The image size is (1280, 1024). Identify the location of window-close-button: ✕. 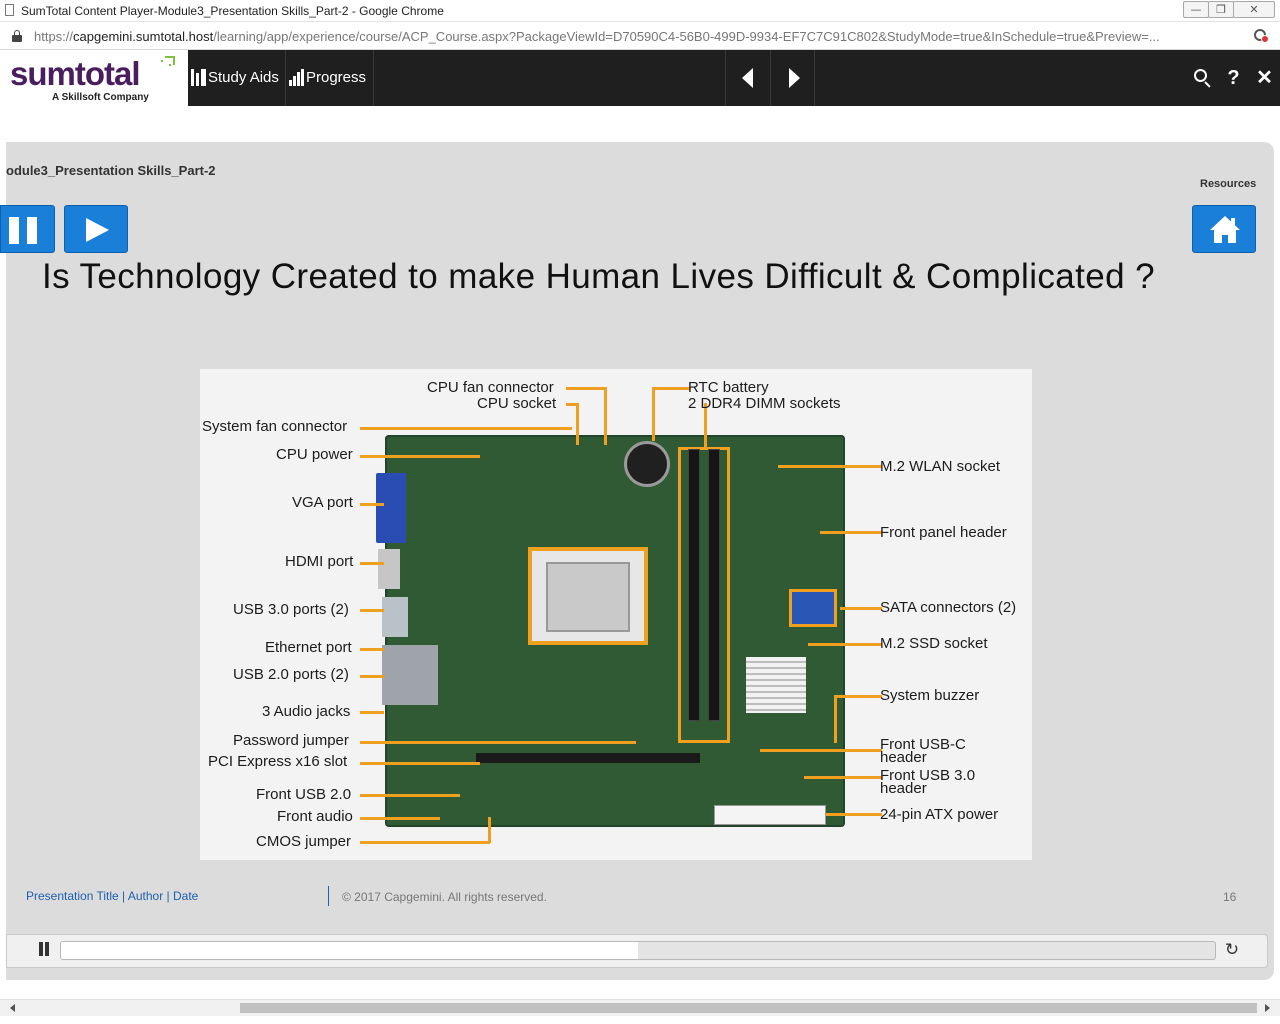
(1254, 9).